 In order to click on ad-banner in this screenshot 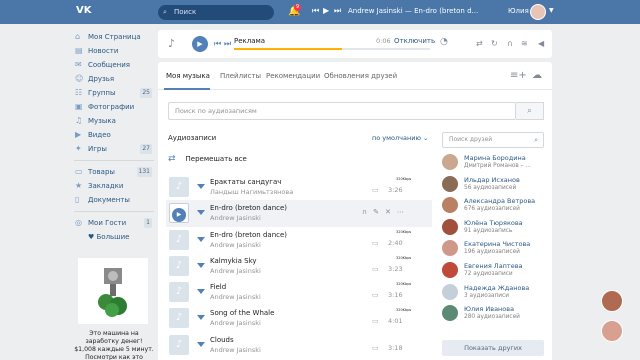, I will do `click(113, 291)`.